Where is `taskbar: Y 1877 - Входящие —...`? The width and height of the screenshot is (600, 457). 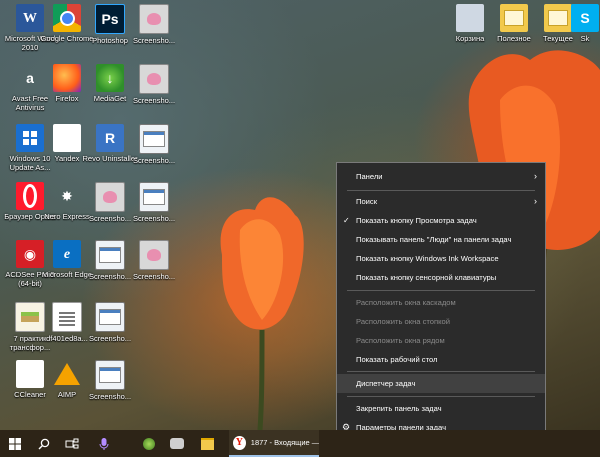
taskbar: Y 1877 - Входящие —... is located at coordinates (300, 443).